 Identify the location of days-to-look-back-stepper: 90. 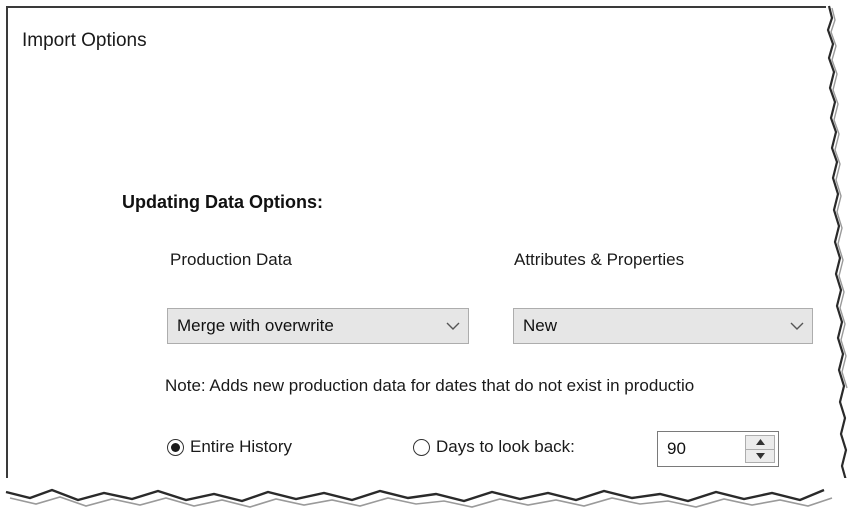
(718, 449).